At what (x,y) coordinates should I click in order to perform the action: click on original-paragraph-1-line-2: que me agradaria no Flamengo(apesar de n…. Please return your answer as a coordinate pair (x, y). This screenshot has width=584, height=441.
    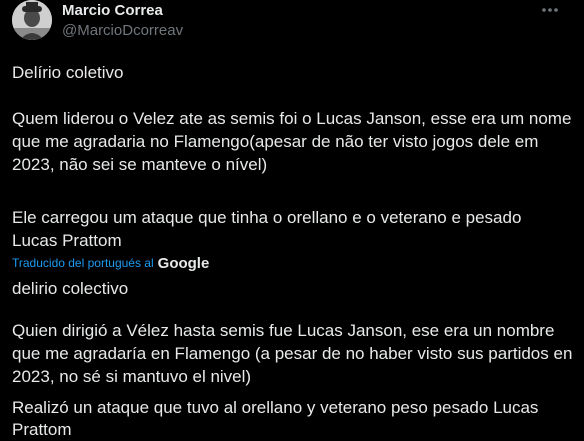
    Looking at the image, I should click on (275, 141).